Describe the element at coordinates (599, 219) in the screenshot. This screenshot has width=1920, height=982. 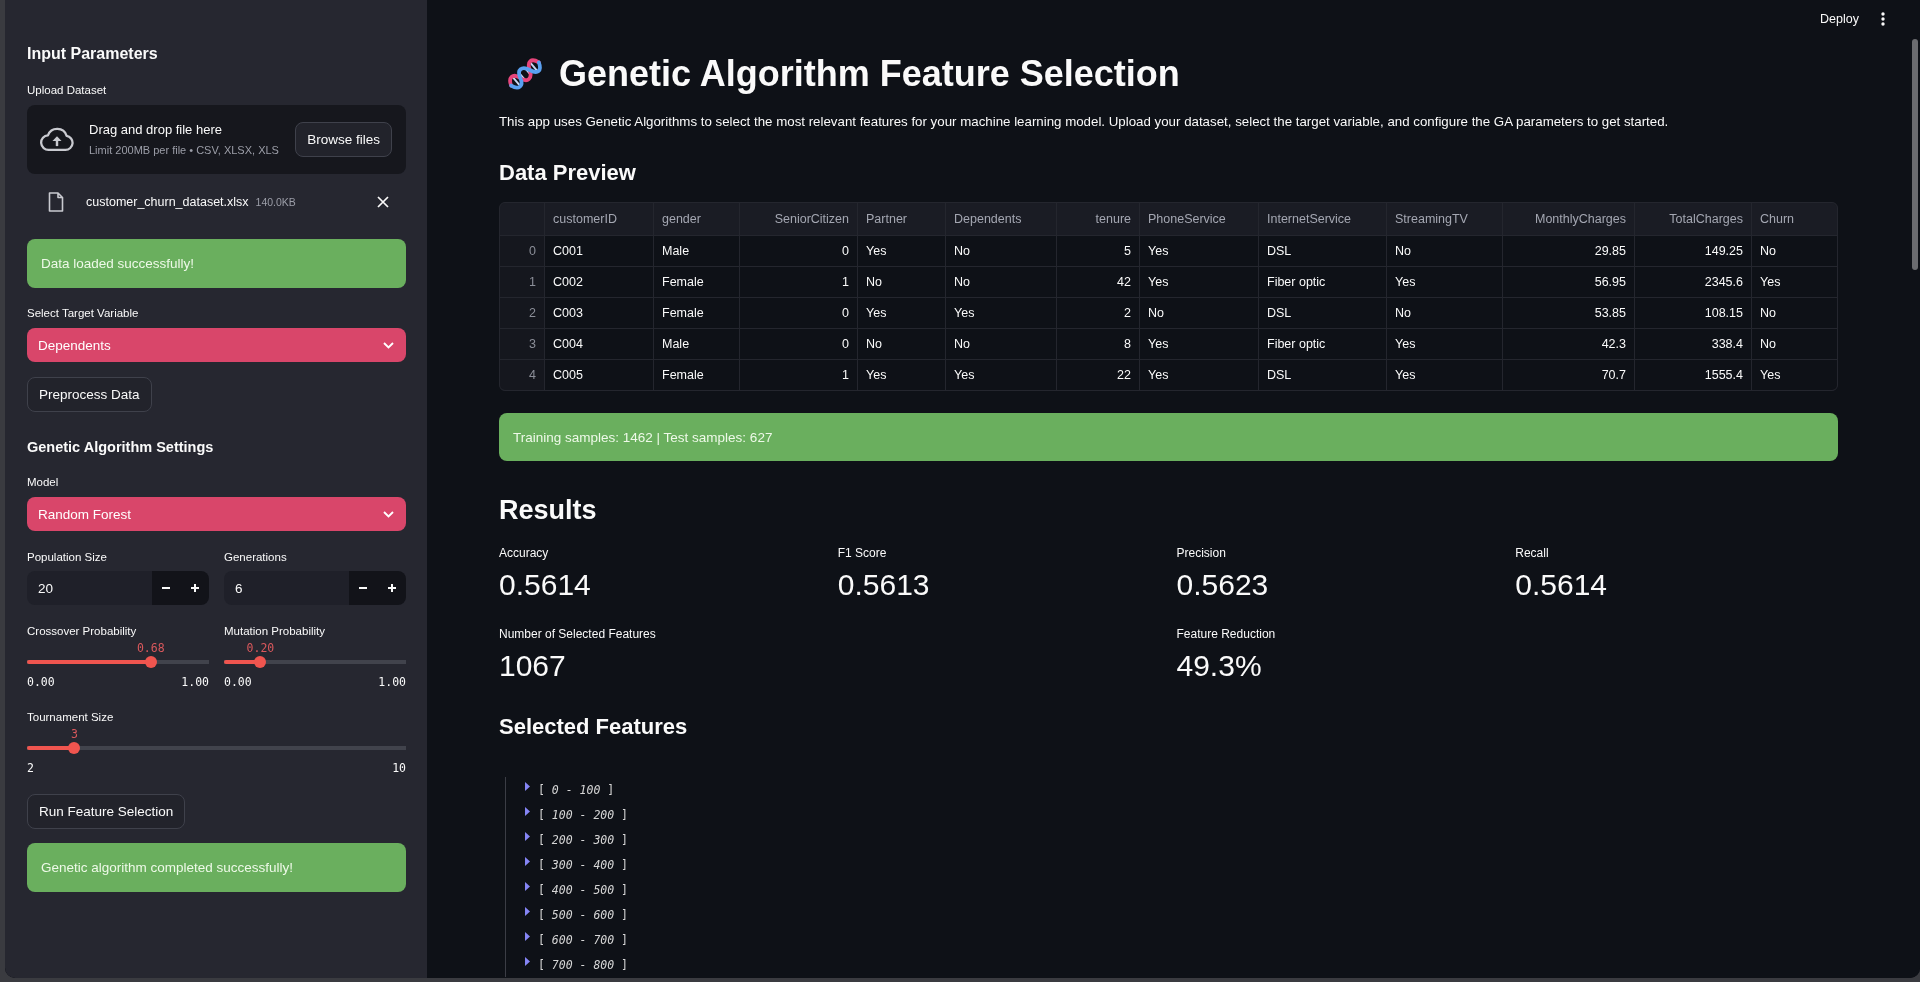
I see `column-header: customerID` at that location.